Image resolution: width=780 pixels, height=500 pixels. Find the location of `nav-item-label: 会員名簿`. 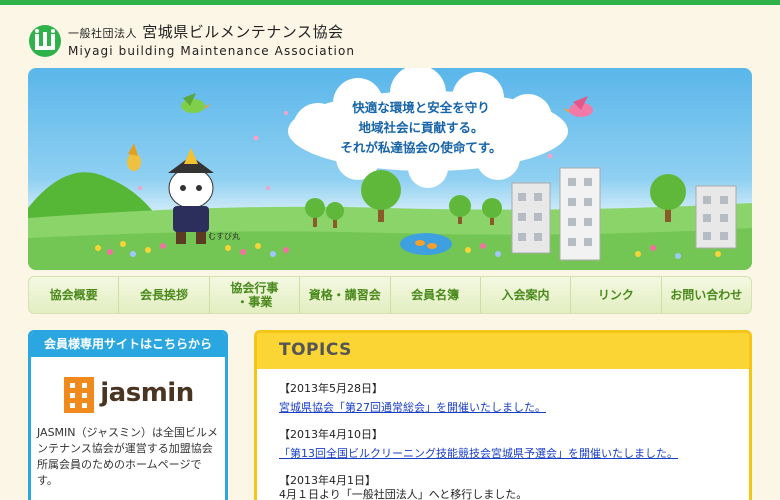

nav-item-label: 会員名簿 is located at coordinates (435, 295).